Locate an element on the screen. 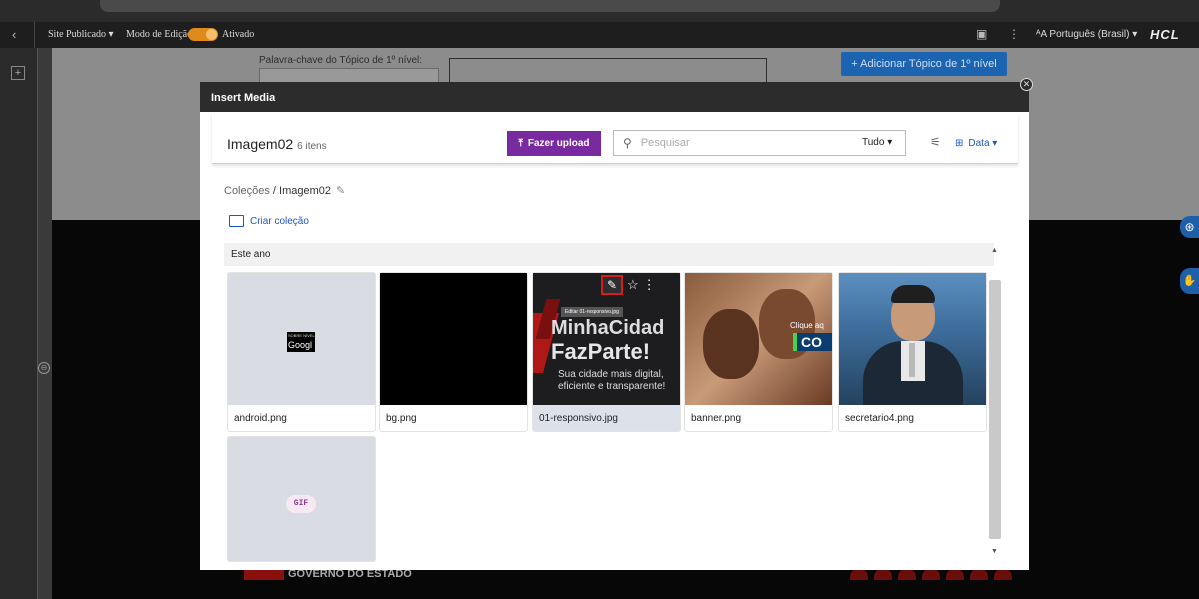 The width and height of the screenshot is (1199, 599). media-filename: 01-responsivo.jpg is located at coordinates (606, 418).